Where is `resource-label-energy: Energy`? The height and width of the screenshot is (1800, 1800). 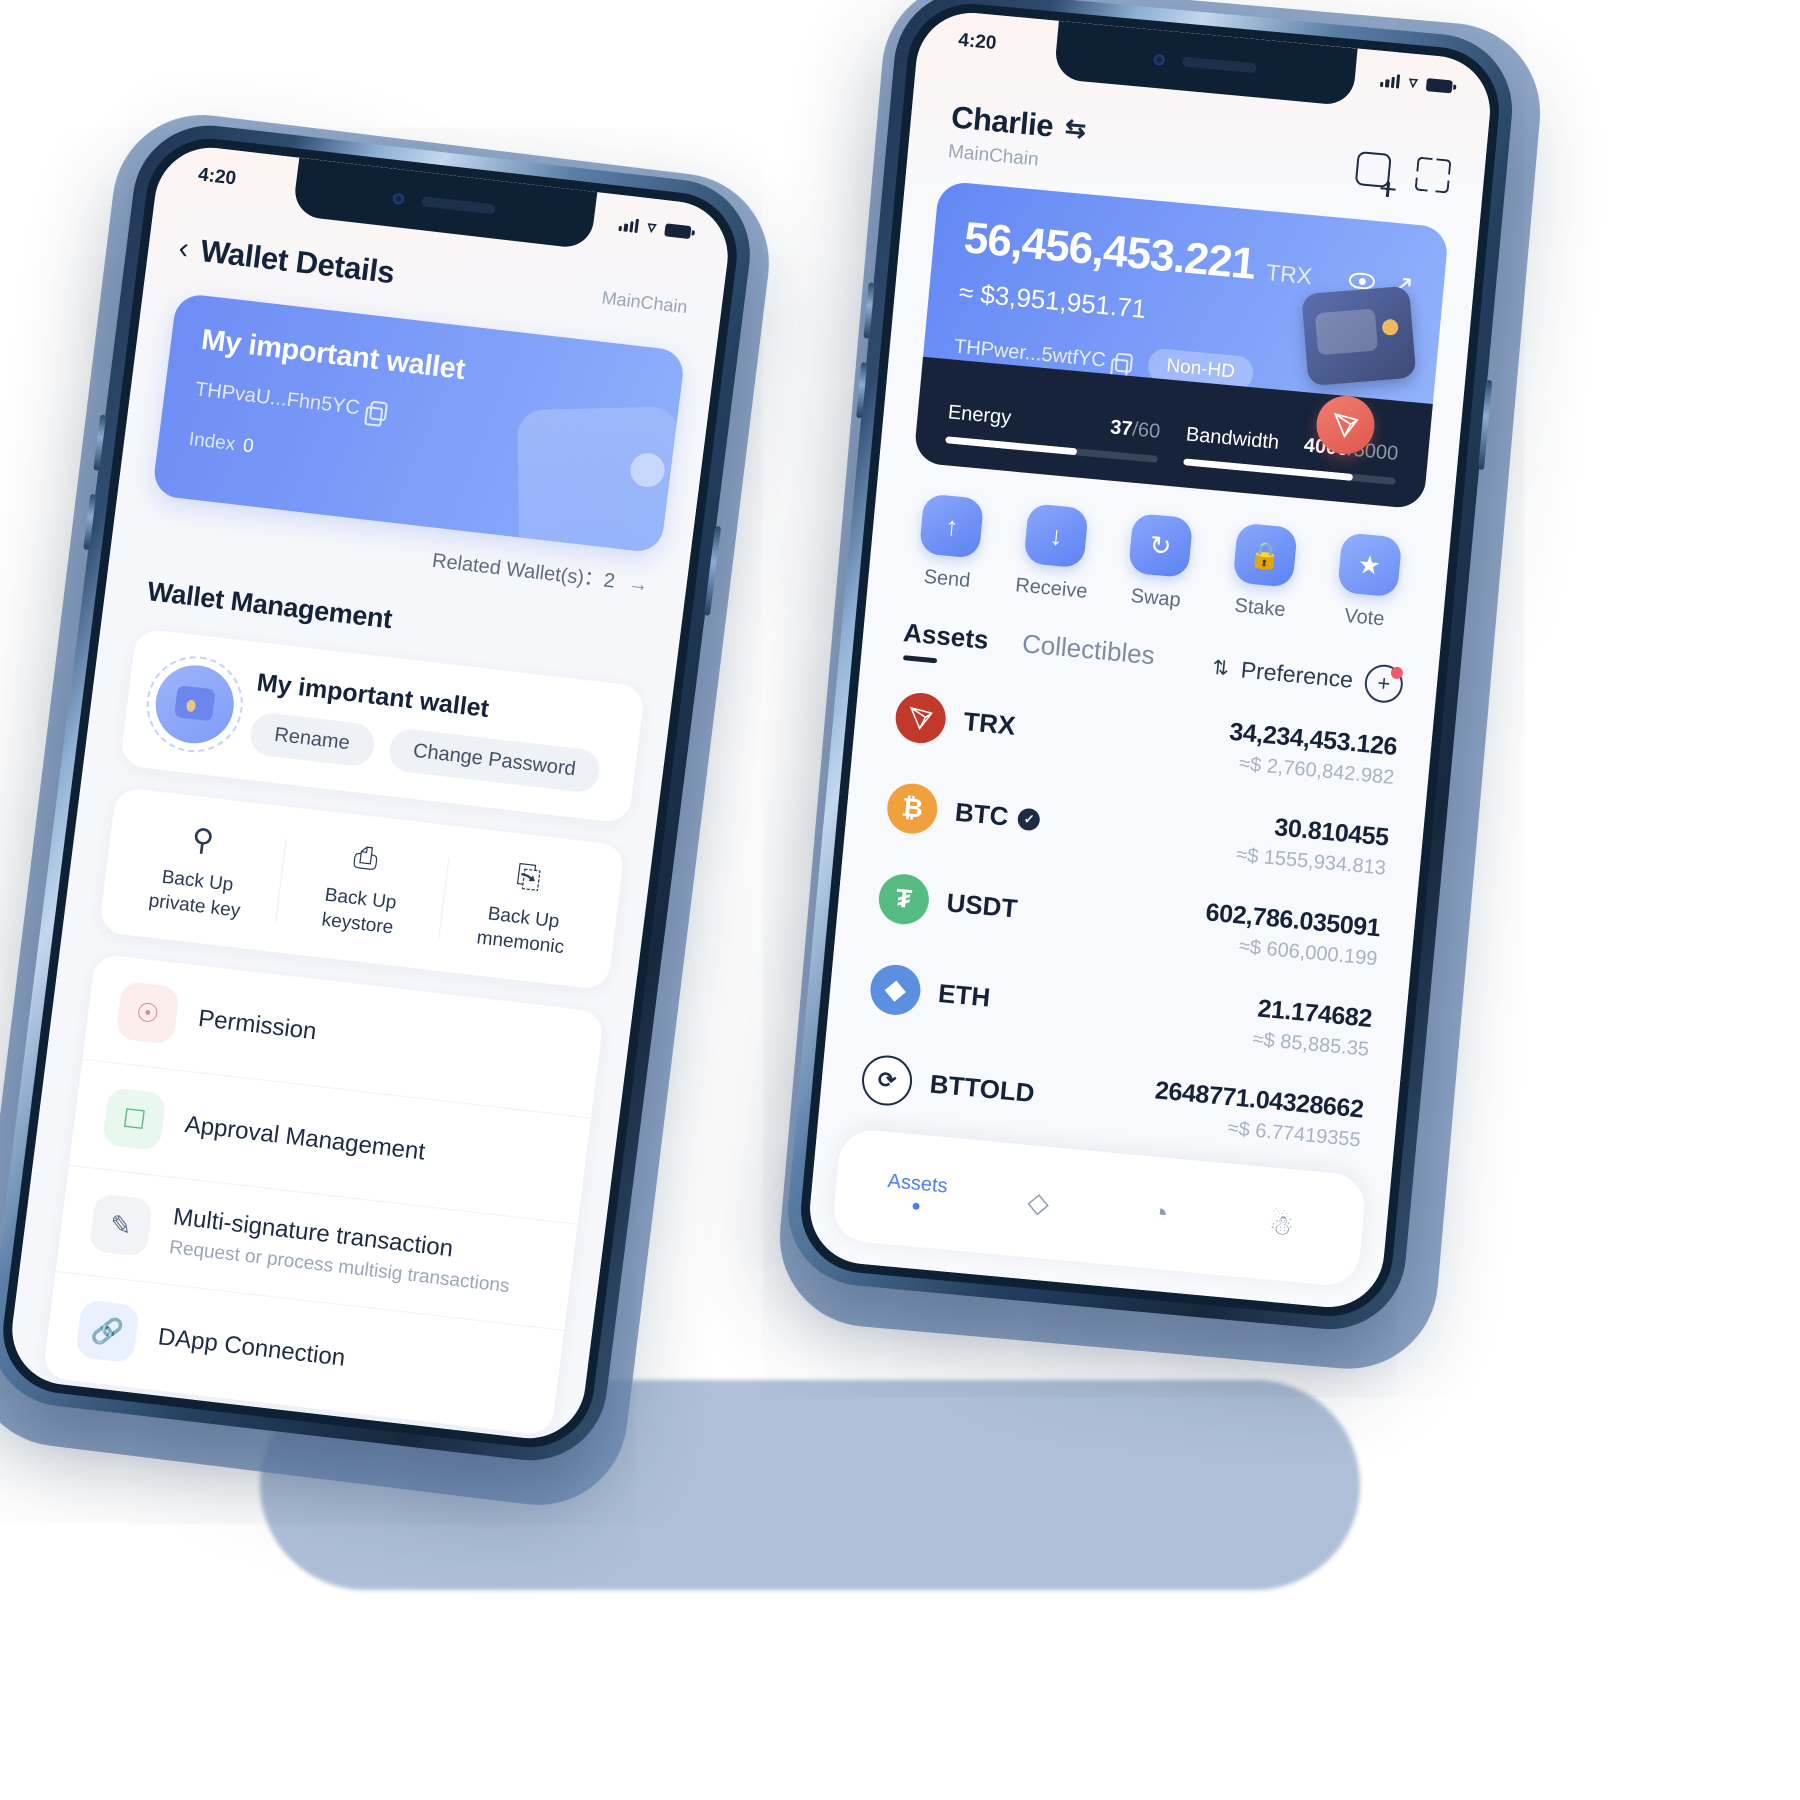
resource-label-energy: Energy is located at coordinates (980, 415).